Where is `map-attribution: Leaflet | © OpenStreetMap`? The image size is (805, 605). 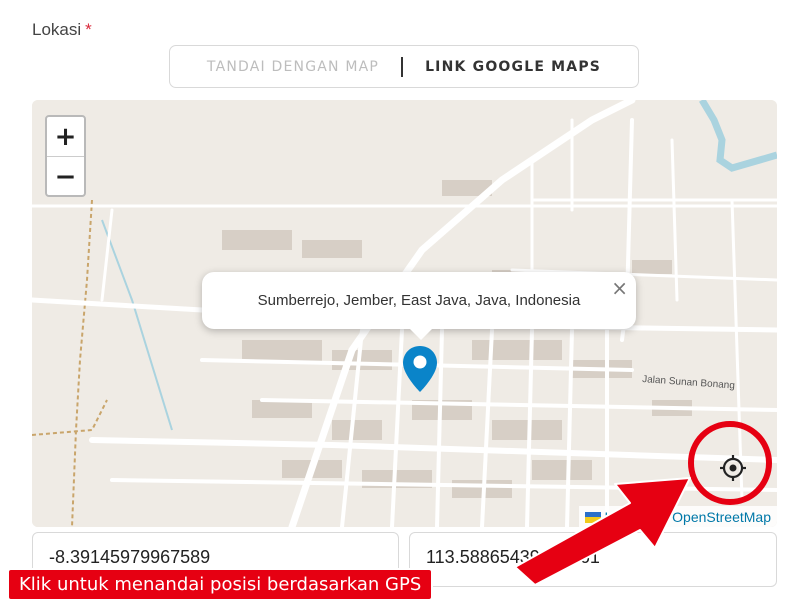 map-attribution: Leaflet | © OpenStreetMap is located at coordinates (677, 516).